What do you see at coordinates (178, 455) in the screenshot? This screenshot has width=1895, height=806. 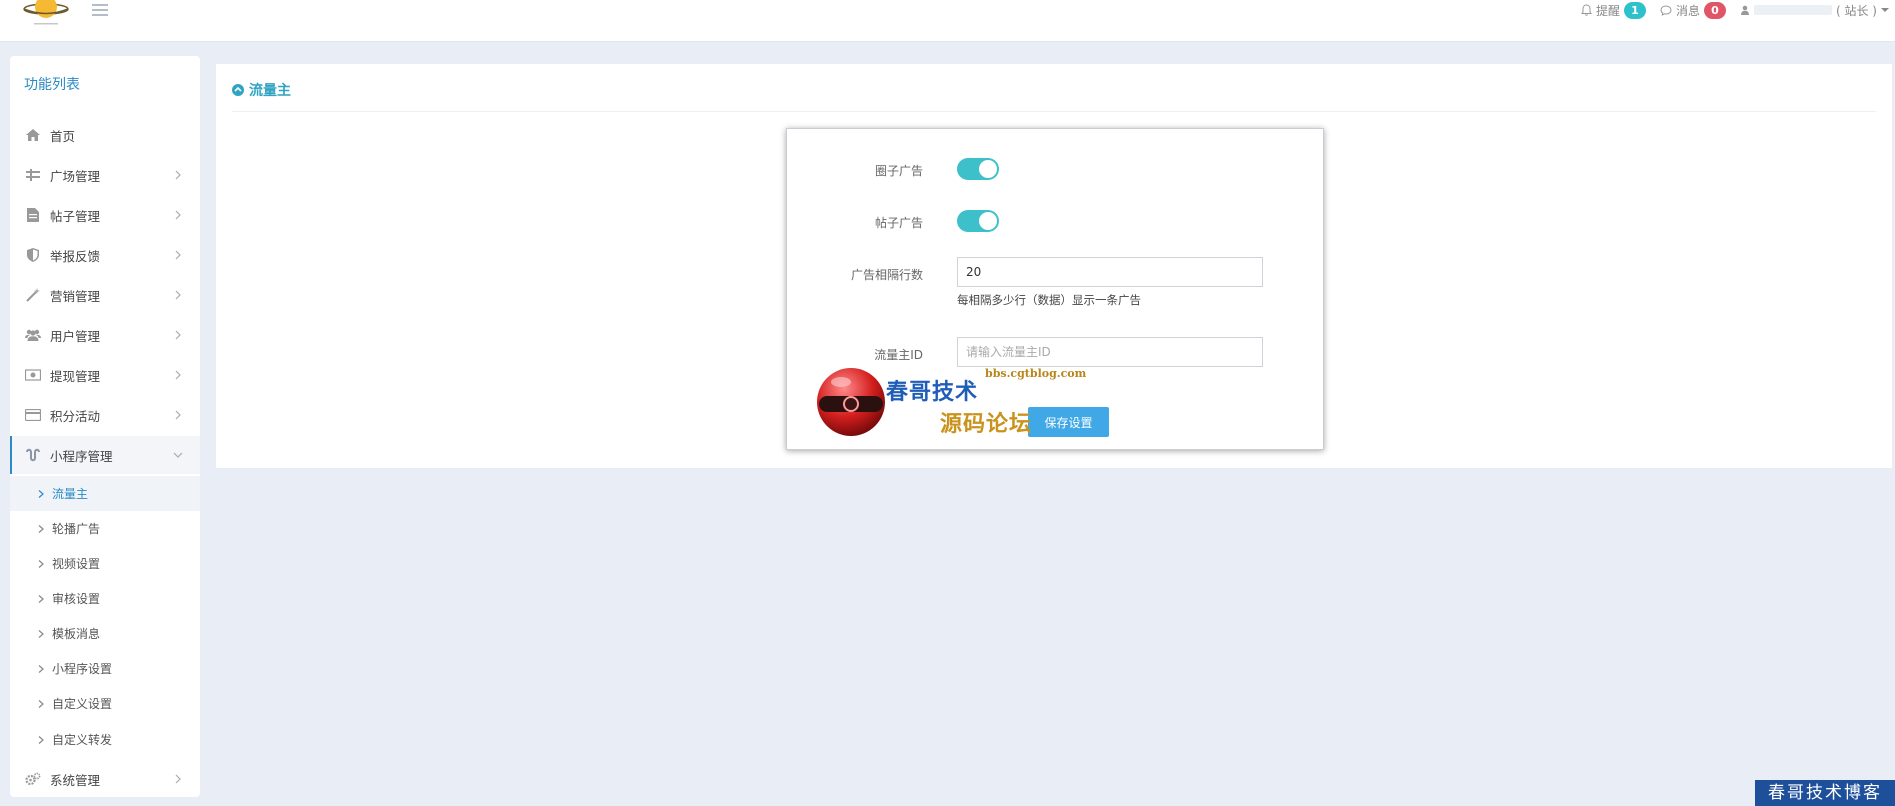 I see `chevron-down-icon` at bounding box center [178, 455].